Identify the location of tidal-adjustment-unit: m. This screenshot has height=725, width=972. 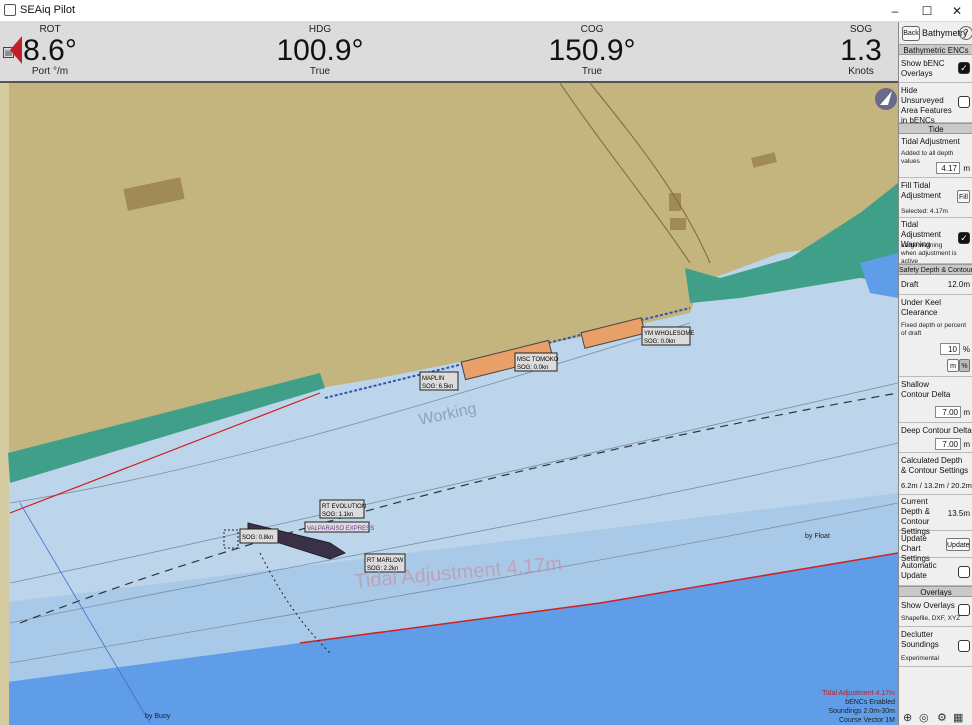
(966, 168).